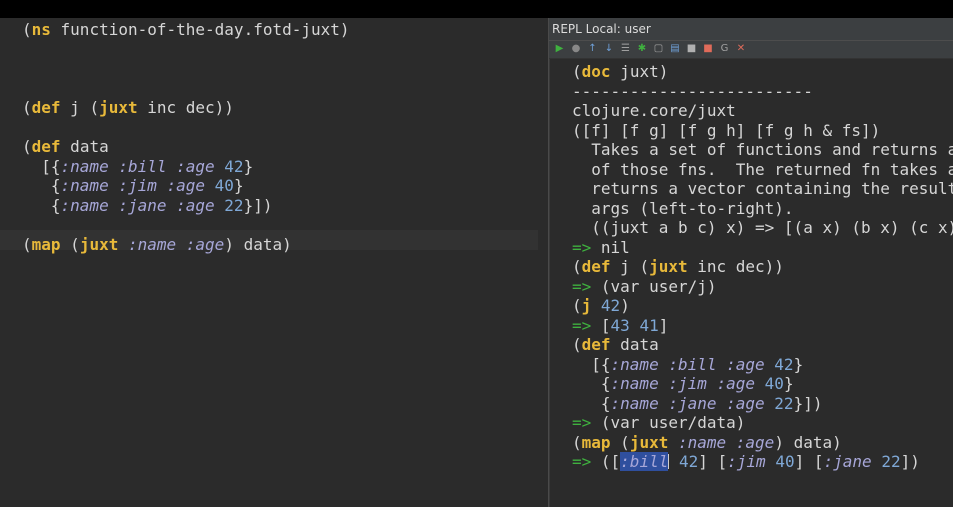 Image resolution: width=953 pixels, height=507 pixels. Describe the element at coordinates (762, 326) in the screenshot. I see `repl-line: => [43 41]` at that location.